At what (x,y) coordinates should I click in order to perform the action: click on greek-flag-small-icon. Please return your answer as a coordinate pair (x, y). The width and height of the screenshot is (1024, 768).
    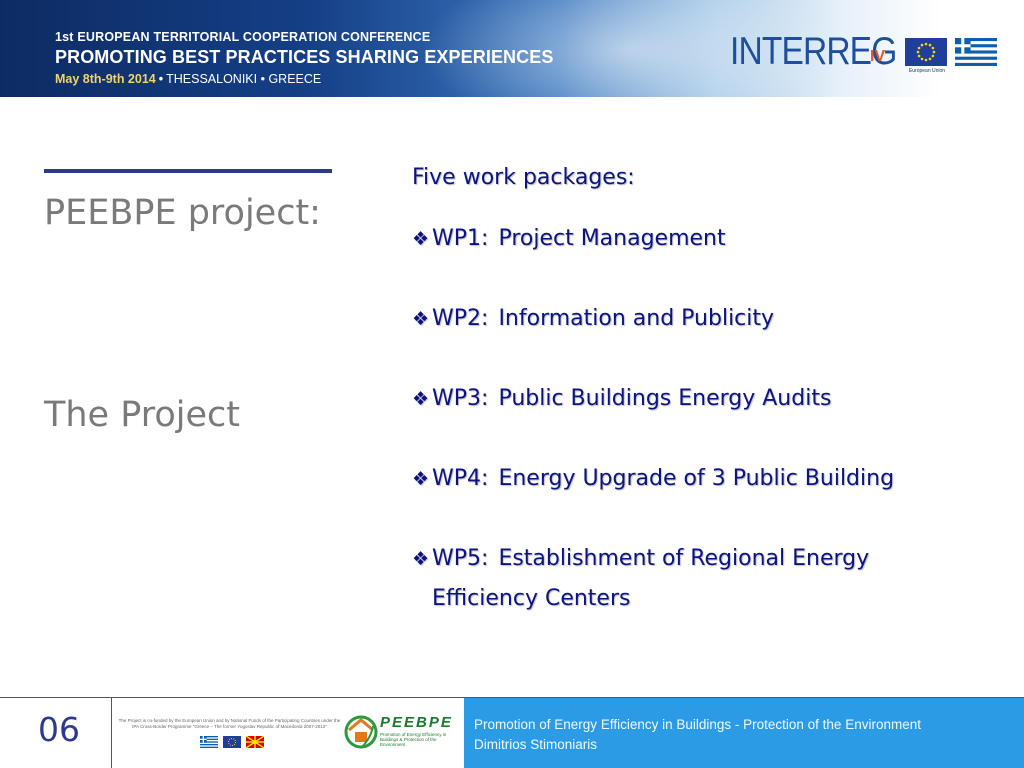
    Looking at the image, I should click on (209, 742).